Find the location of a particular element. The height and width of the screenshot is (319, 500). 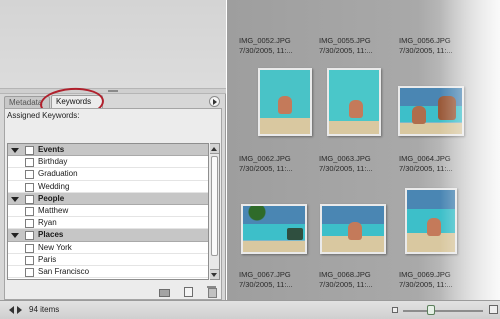

category-label: Events is located at coordinates (51, 149).